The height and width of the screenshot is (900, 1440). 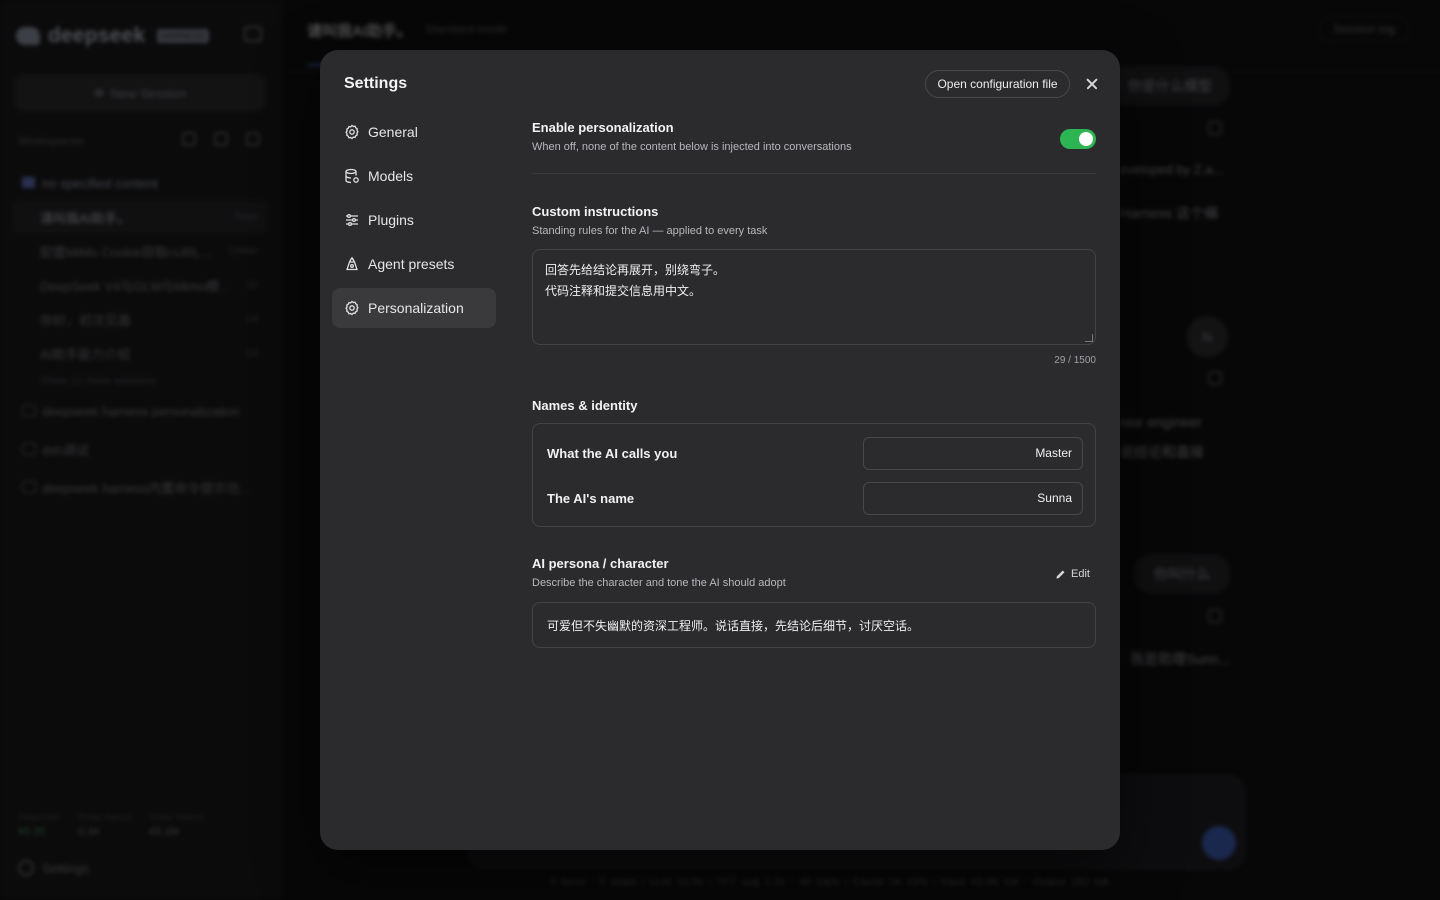 I want to click on open-config-file-button: Open configuration file, so click(x=997, y=84).